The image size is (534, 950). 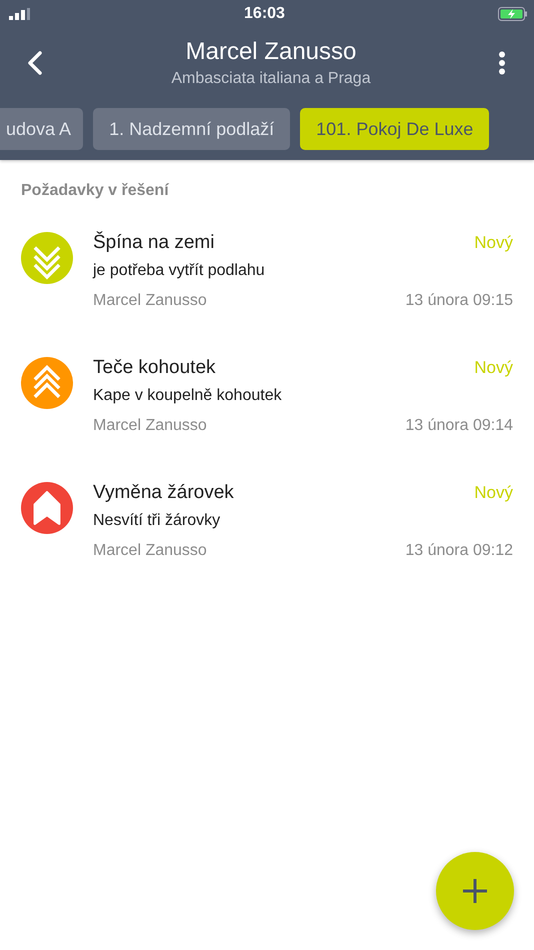 What do you see at coordinates (154, 368) in the screenshot?
I see `request-title: Teče kohoutek` at bounding box center [154, 368].